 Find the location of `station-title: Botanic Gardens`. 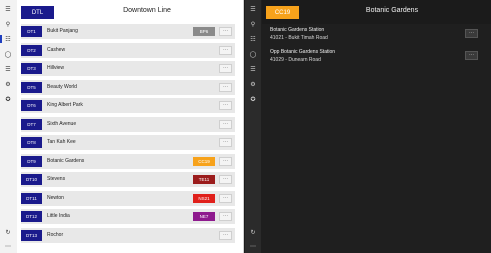

station-title: Botanic Gardens is located at coordinates (392, 10).